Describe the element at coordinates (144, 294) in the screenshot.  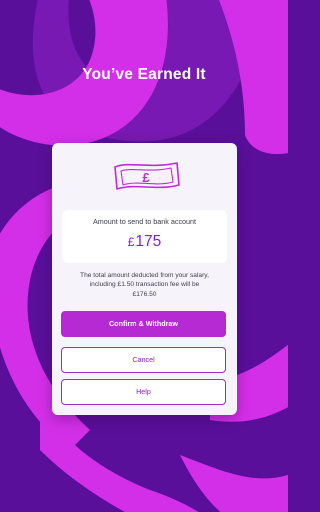
I see `description-total: £176.50` at that location.